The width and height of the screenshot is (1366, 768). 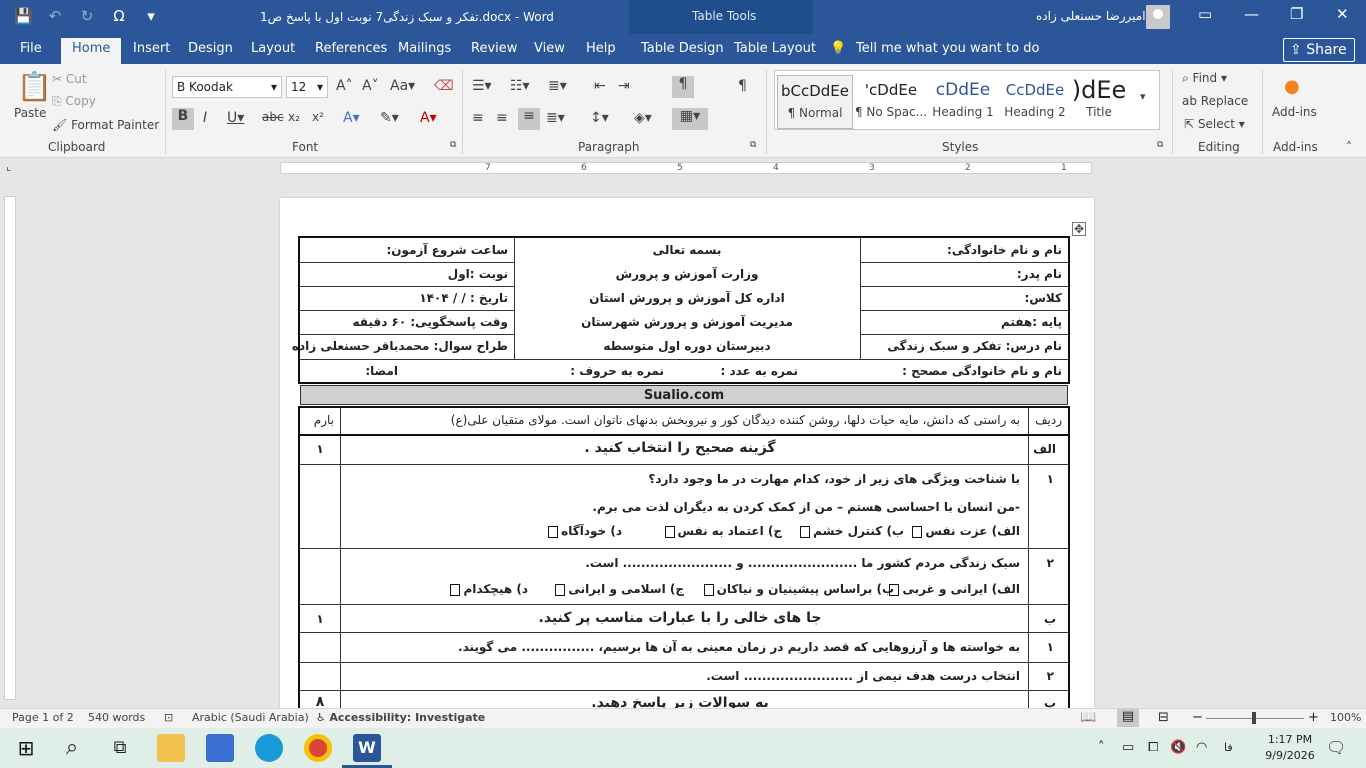 I want to click on avatar, so click(x=1158, y=17).